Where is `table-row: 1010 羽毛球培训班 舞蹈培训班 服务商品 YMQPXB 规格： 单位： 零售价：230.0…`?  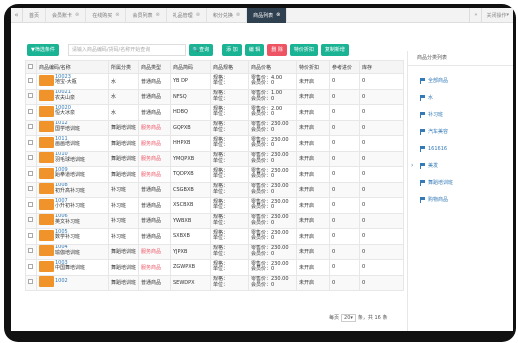
table-row: 1010 羽毛球培训班 舞蹈培训班 服务商品 YMQPXB 规格： 单位： 零售价：230.0… is located at coordinates (214, 158).